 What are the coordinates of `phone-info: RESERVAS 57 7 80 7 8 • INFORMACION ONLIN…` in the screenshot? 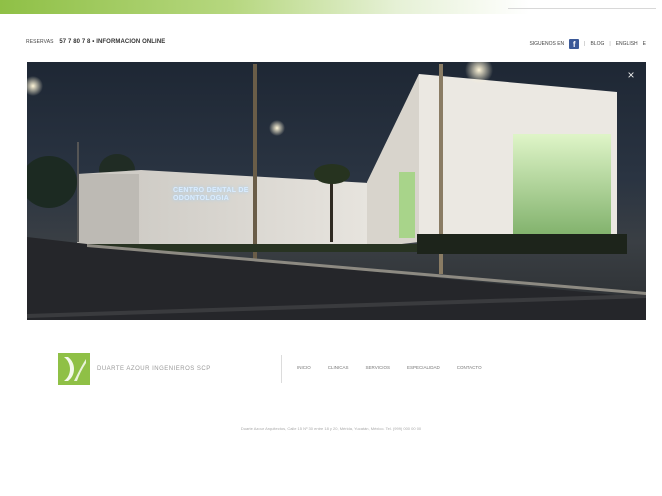 It's located at (95, 44).